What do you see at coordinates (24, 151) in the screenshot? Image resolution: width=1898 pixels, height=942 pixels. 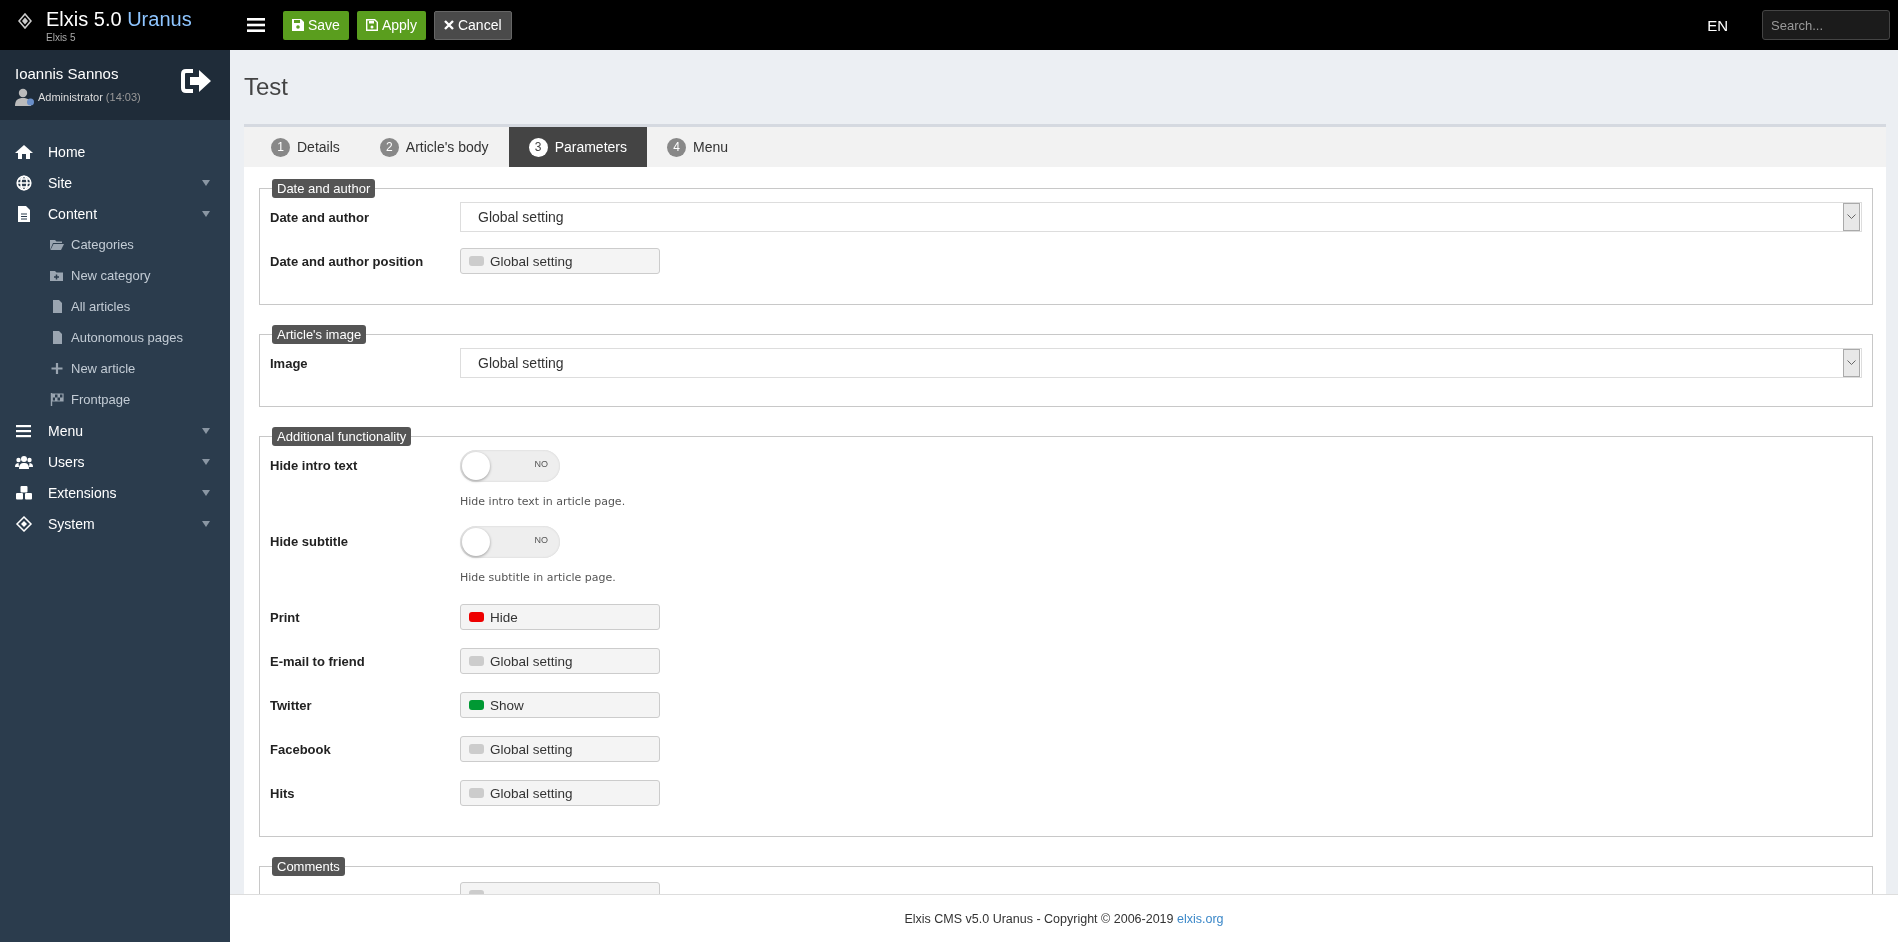 I see `home-icon` at bounding box center [24, 151].